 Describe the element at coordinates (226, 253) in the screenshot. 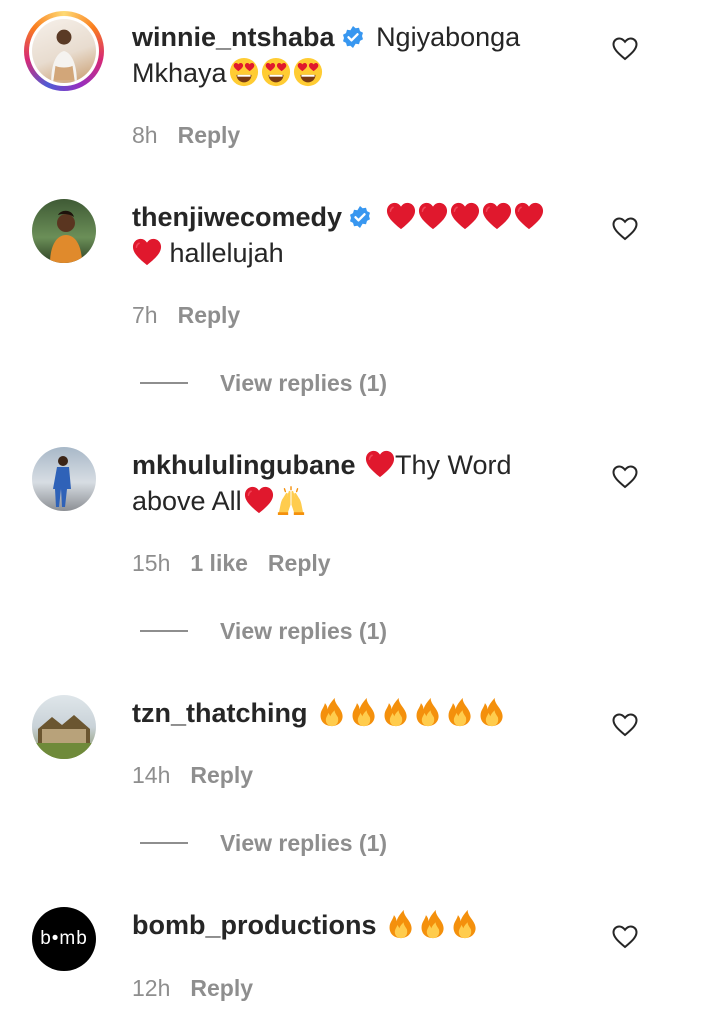

I see `comment-text: hallelujah` at that location.